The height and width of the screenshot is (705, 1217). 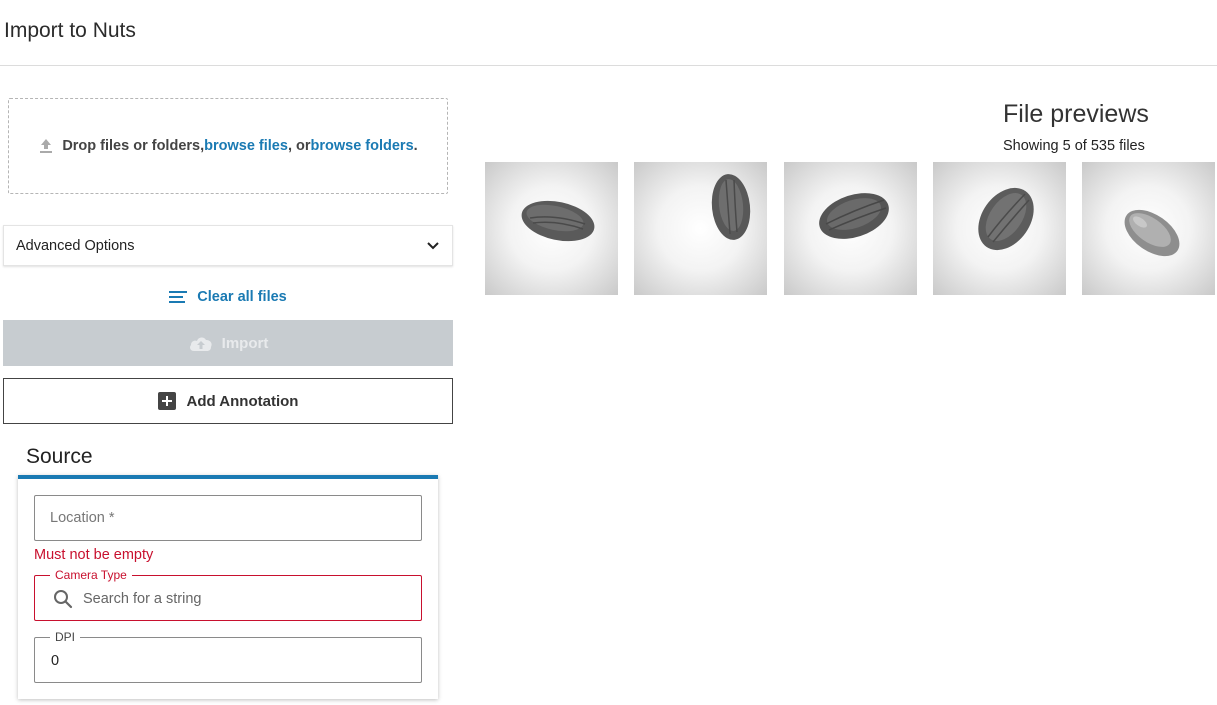 I want to click on dropzone-text-middle: , or, so click(x=299, y=146).